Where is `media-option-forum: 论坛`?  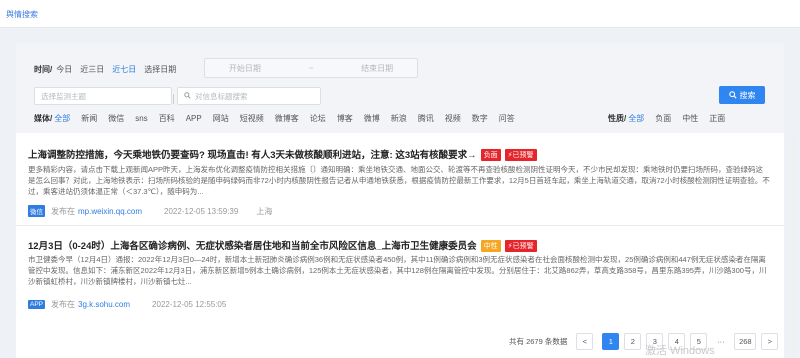
media-option-forum: 论坛 is located at coordinates (318, 118).